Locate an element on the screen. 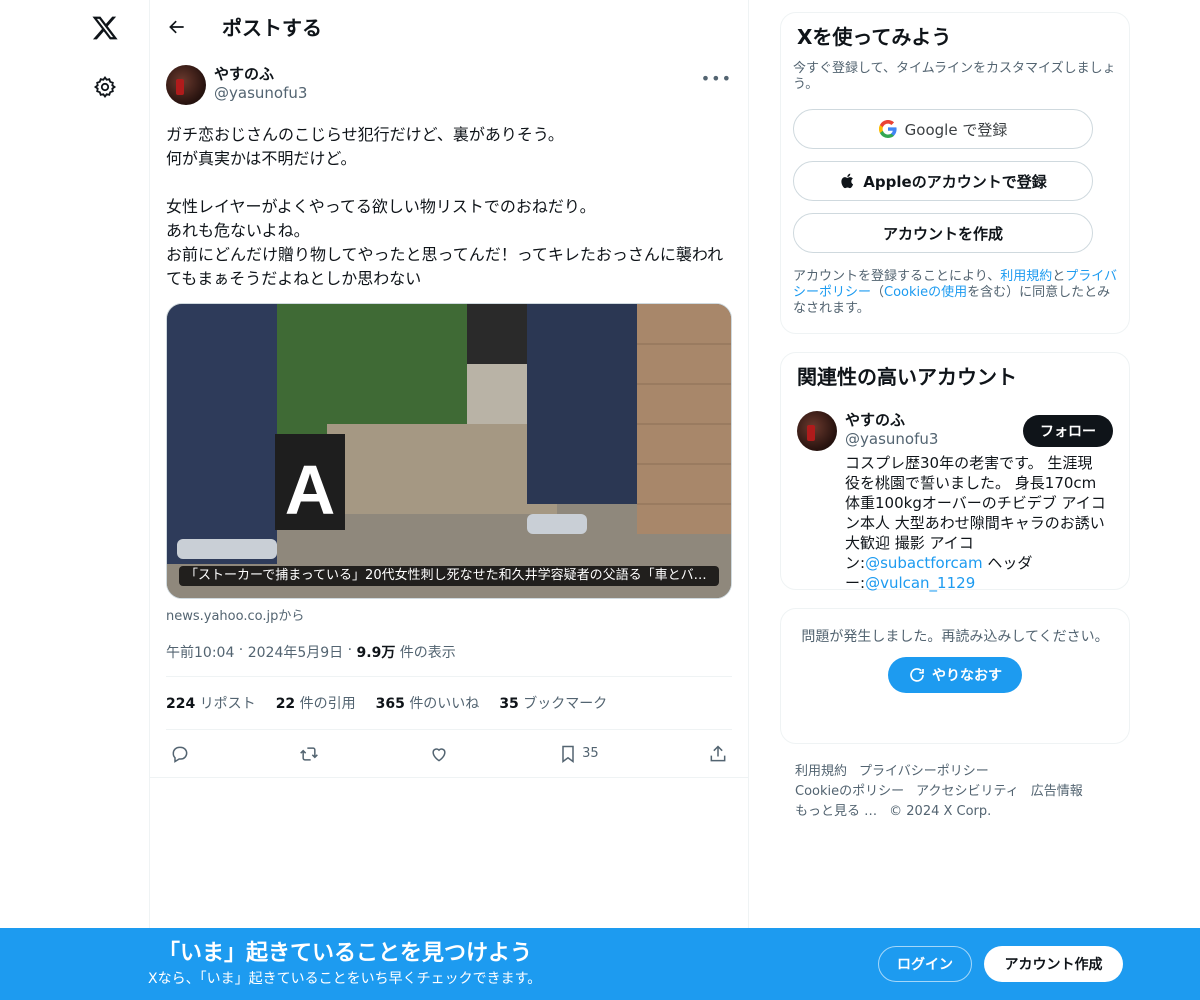  reposts-stat: 224 リポスト is located at coordinates (211, 703).